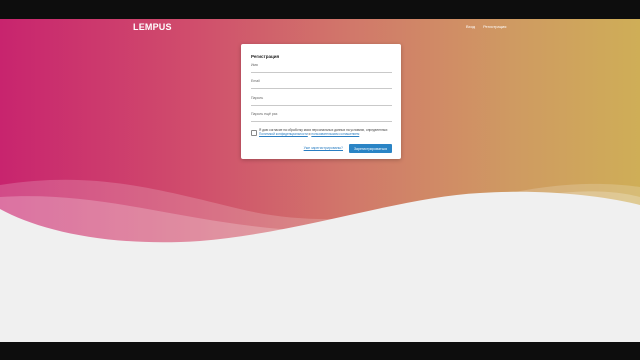  Describe the element at coordinates (370, 148) in the screenshot. I see `register-button: Зарегистрироваться` at that location.